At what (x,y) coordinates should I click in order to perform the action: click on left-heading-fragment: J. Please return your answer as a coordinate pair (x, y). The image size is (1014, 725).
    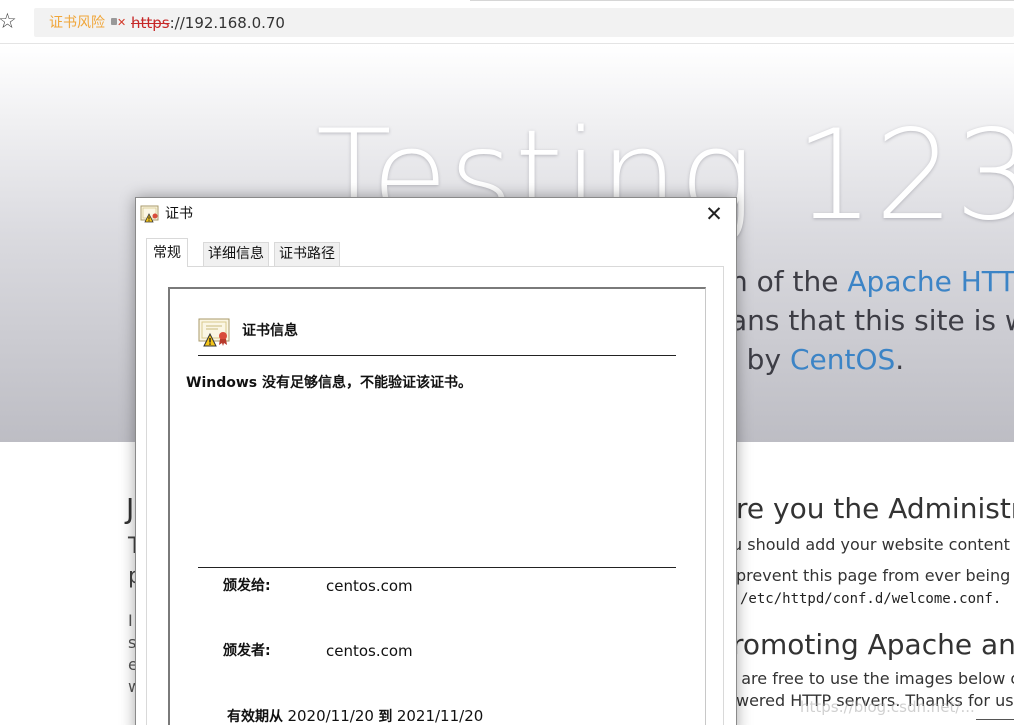
    Looking at the image, I should click on (130, 508).